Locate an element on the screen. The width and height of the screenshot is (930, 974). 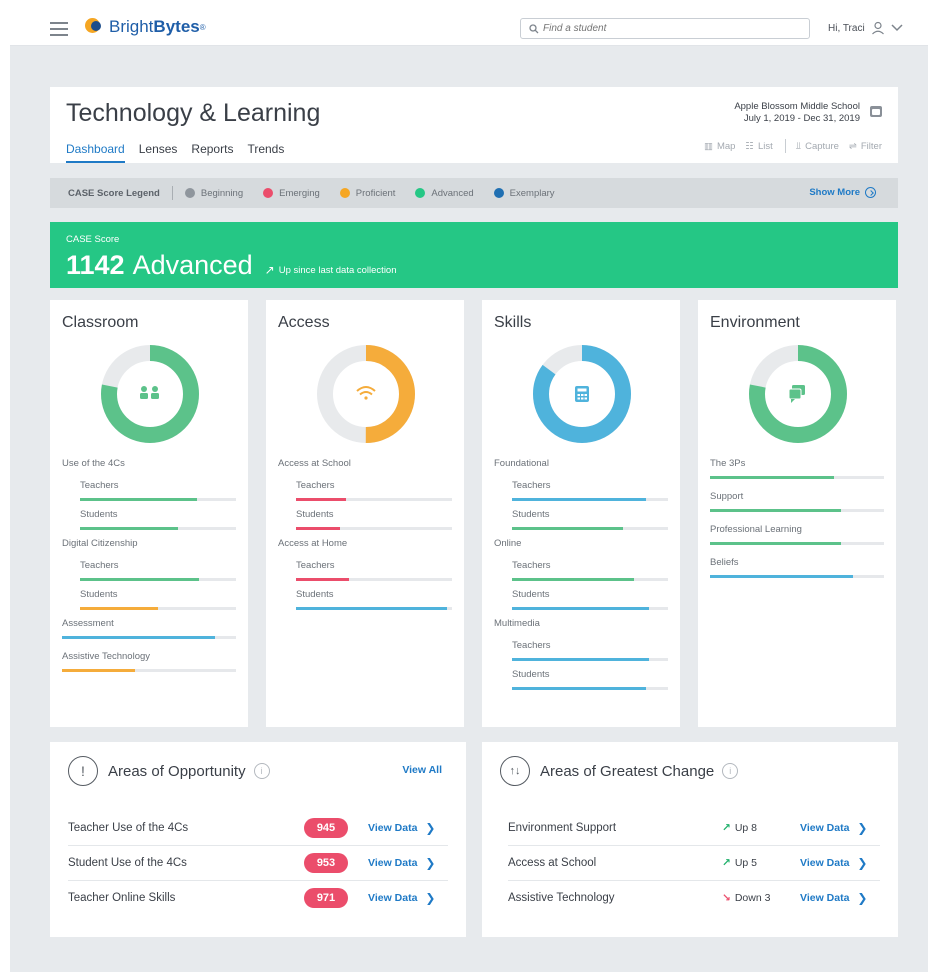
metric-professional-learning: Professional Learning is located at coordinates (798, 534).